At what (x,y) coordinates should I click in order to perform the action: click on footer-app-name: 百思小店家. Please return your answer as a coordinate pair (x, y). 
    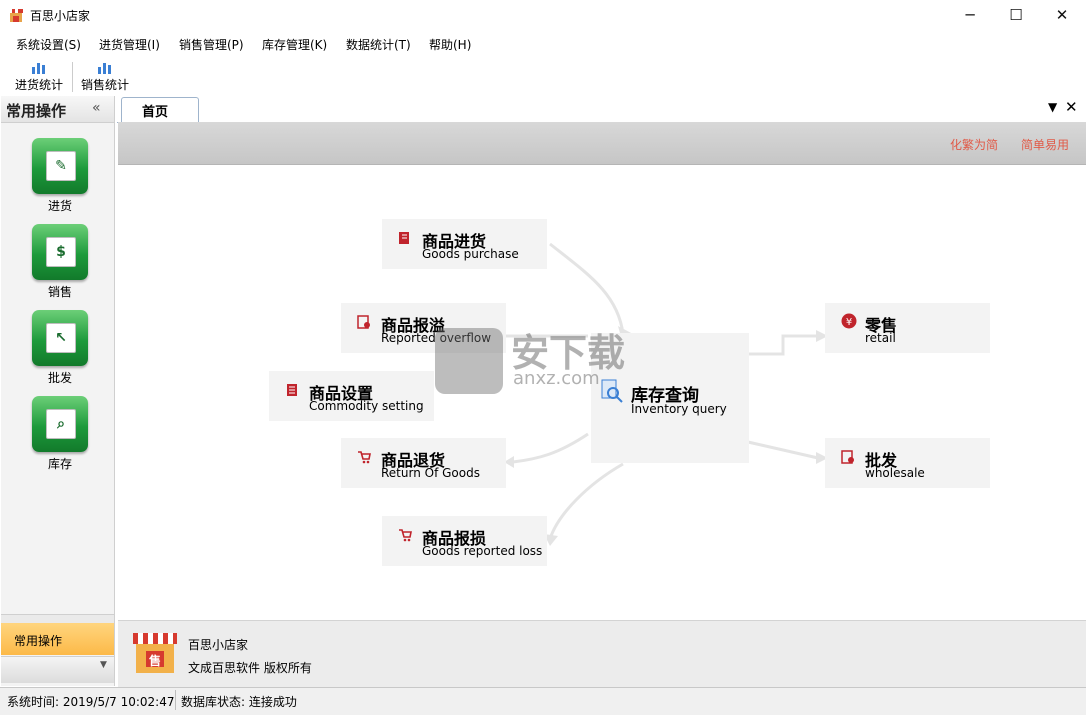
    Looking at the image, I should click on (218, 645).